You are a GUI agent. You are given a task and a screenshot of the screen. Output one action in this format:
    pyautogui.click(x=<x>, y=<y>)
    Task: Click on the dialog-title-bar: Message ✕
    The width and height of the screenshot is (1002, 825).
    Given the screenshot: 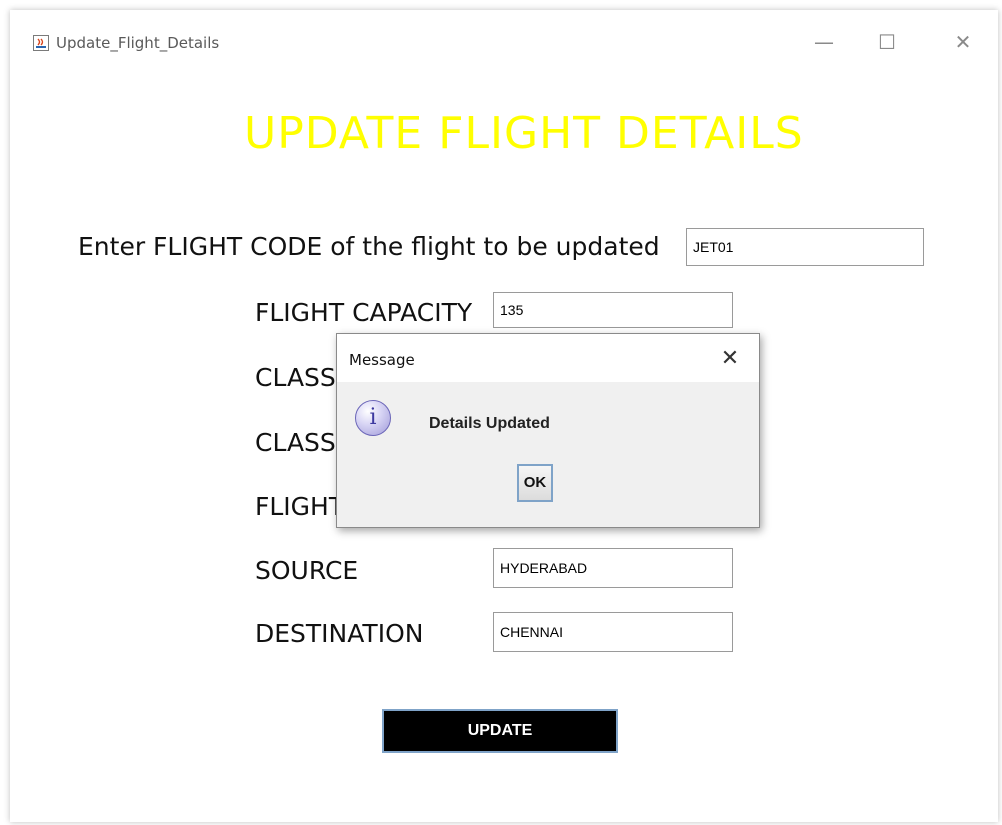 What is the action you would take?
    pyautogui.click(x=548, y=358)
    